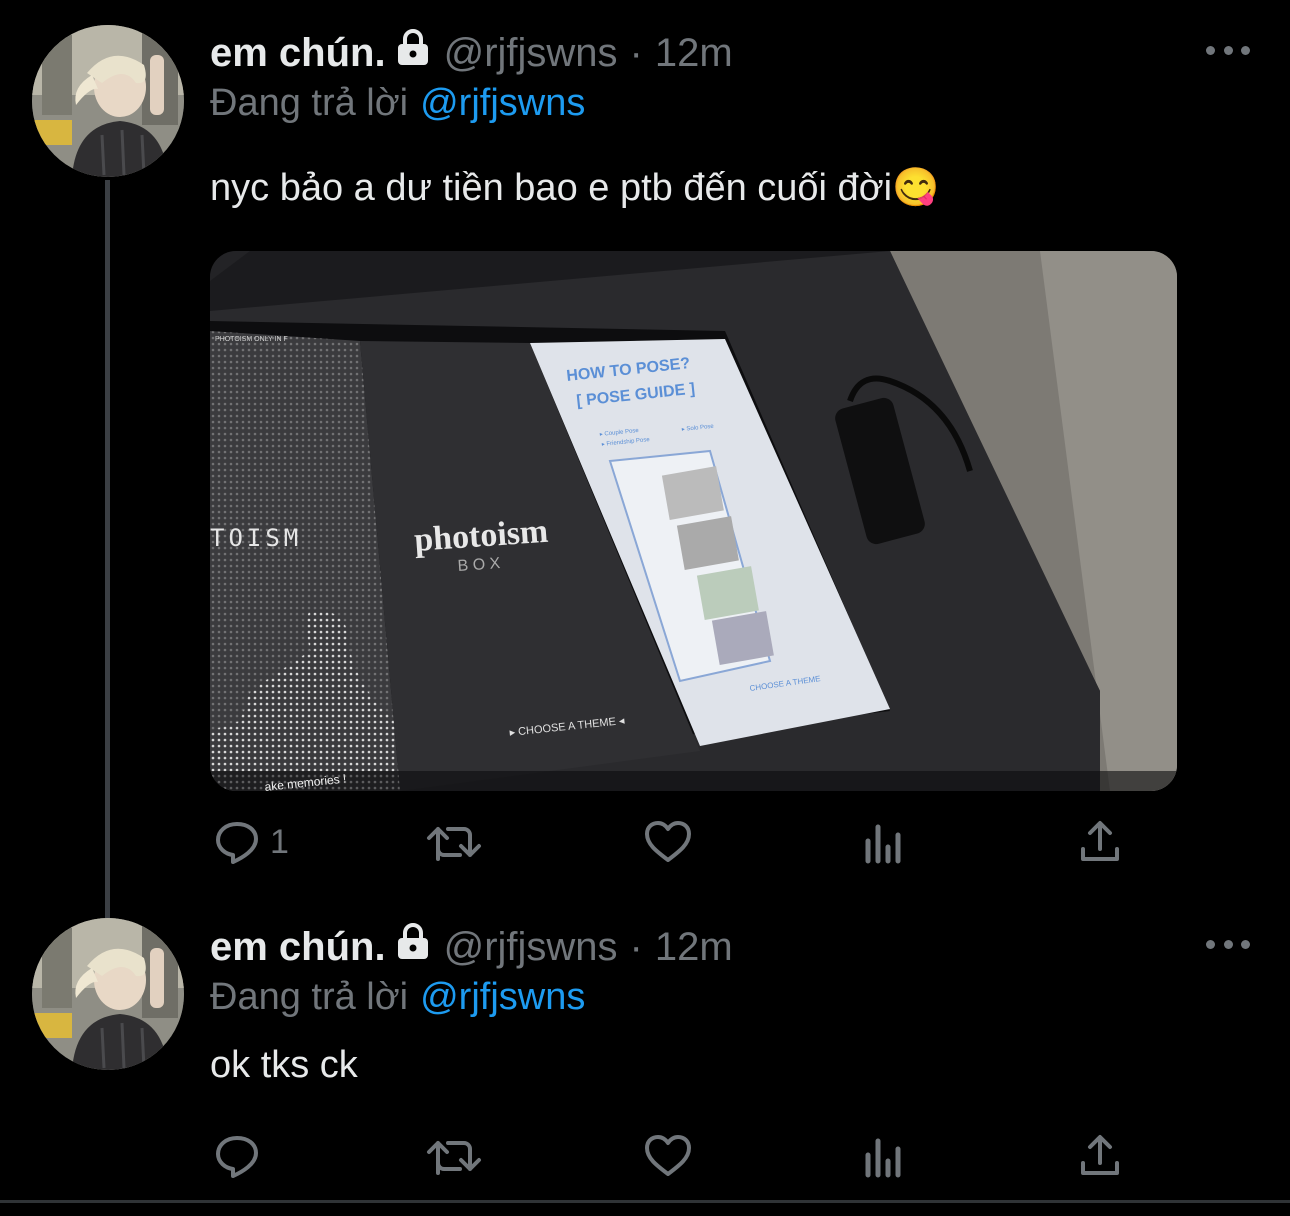 The image size is (1290, 1216). I want to click on tweet-actions: 1, so click(670, 842).